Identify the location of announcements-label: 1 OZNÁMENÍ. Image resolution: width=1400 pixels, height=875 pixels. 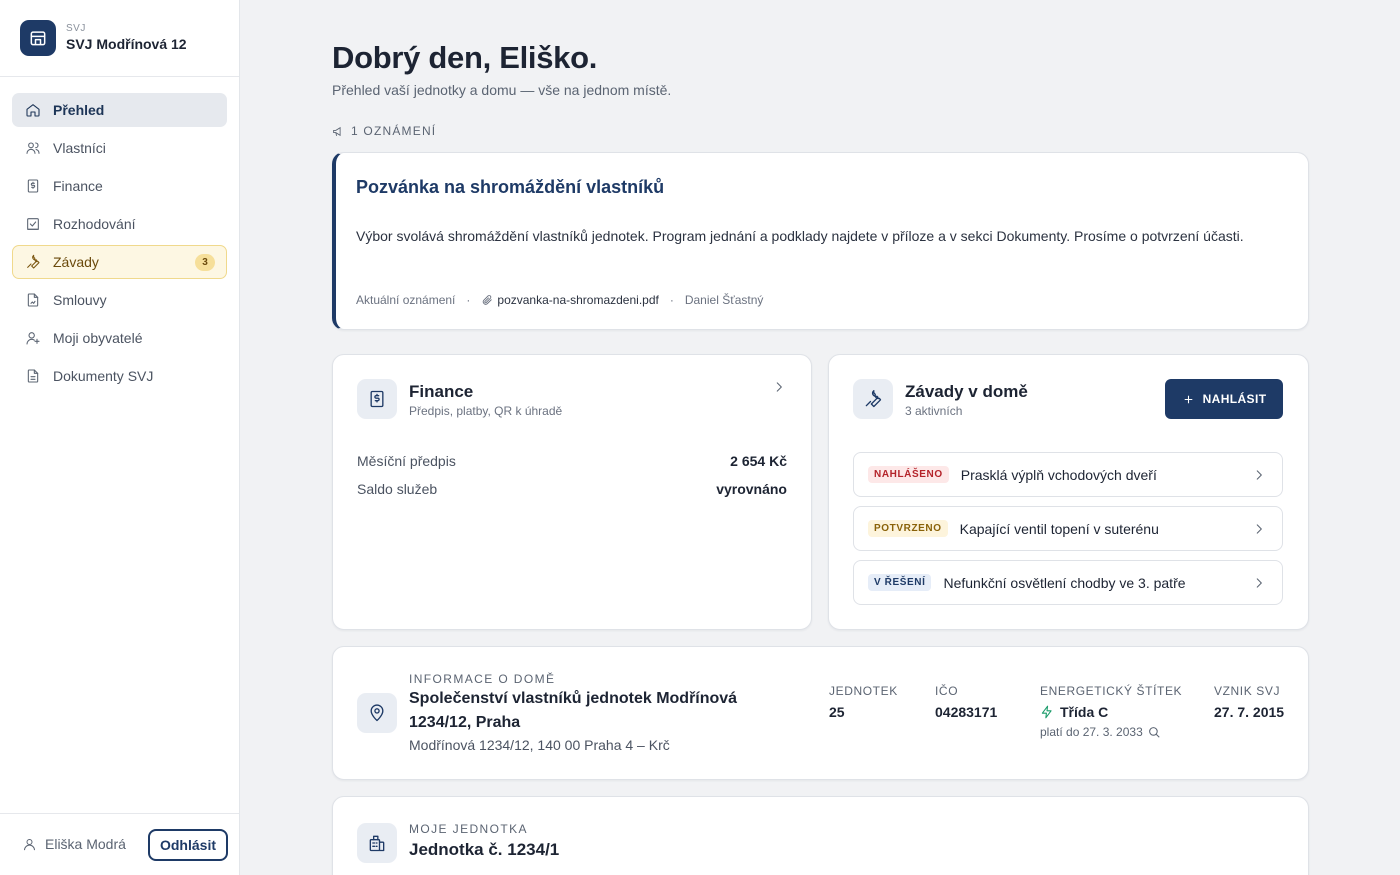
(384, 131).